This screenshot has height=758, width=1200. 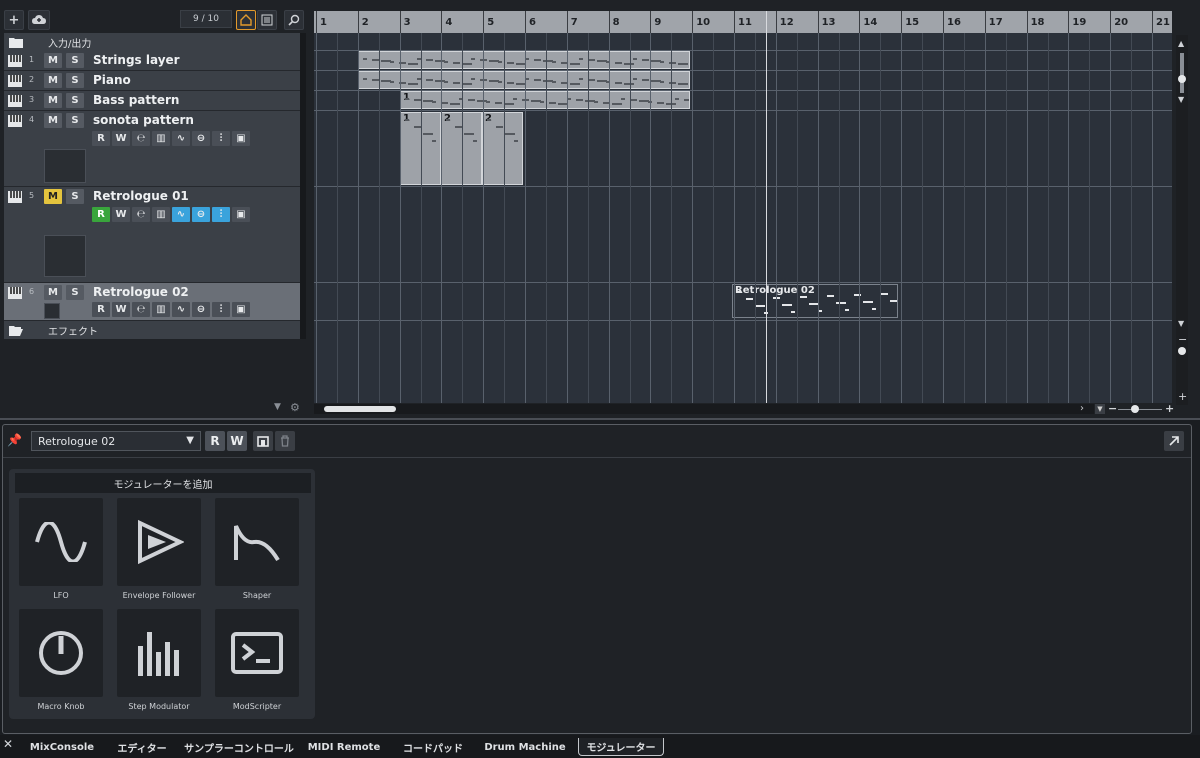 What do you see at coordinates (257, 653) in the screenshot?
I see `modscripter-tile` at bounding box center [257, 653].